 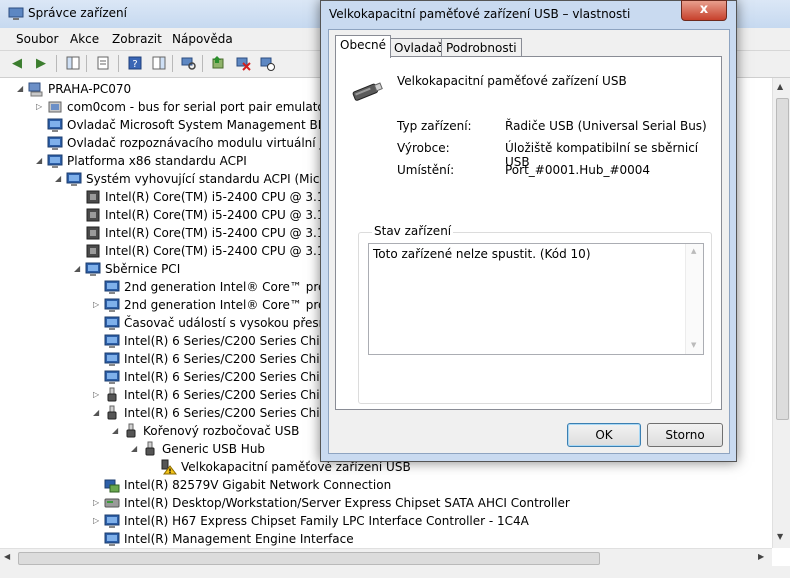 I want to click on back-arrow-icon: ◀, so click(x=17, y=63).